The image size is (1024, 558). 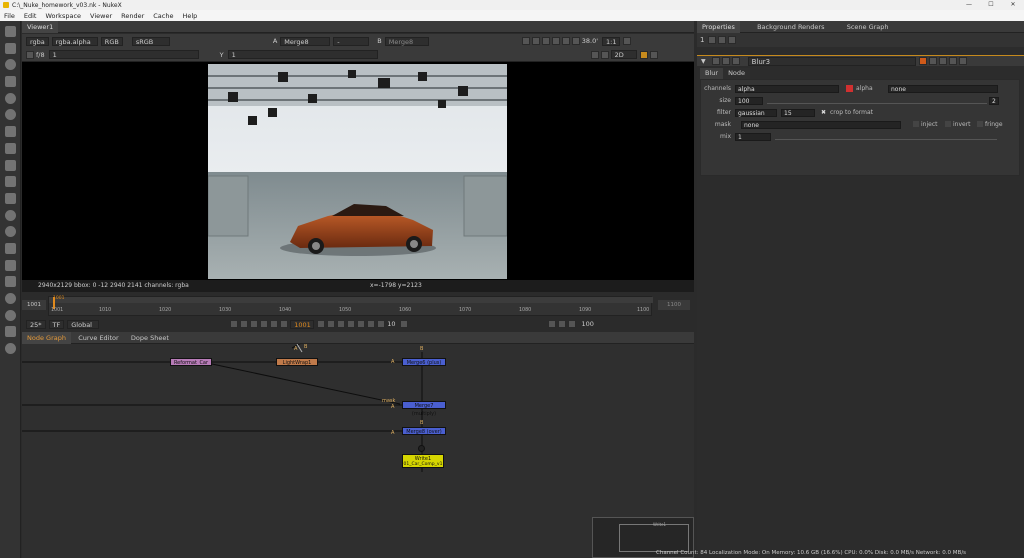 What do you see at coordinates (952, 61) in the screenshot?
I see `float-icon` at bounding box center [952, 61].